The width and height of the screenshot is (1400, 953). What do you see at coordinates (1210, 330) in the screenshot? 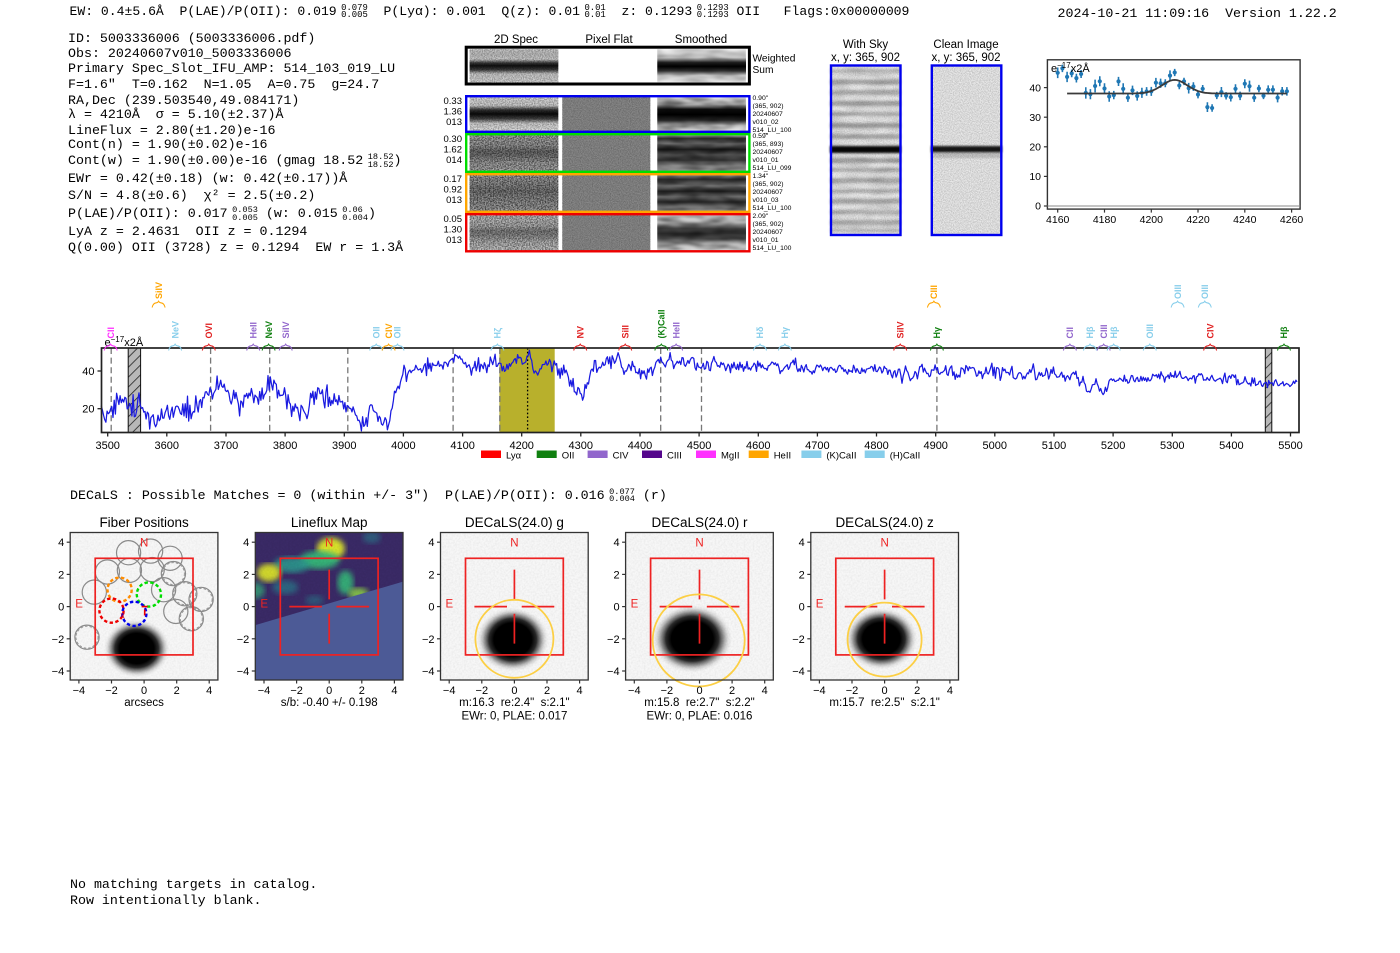
I see `svg-text: CIV` at bounding box center [1210, 330].